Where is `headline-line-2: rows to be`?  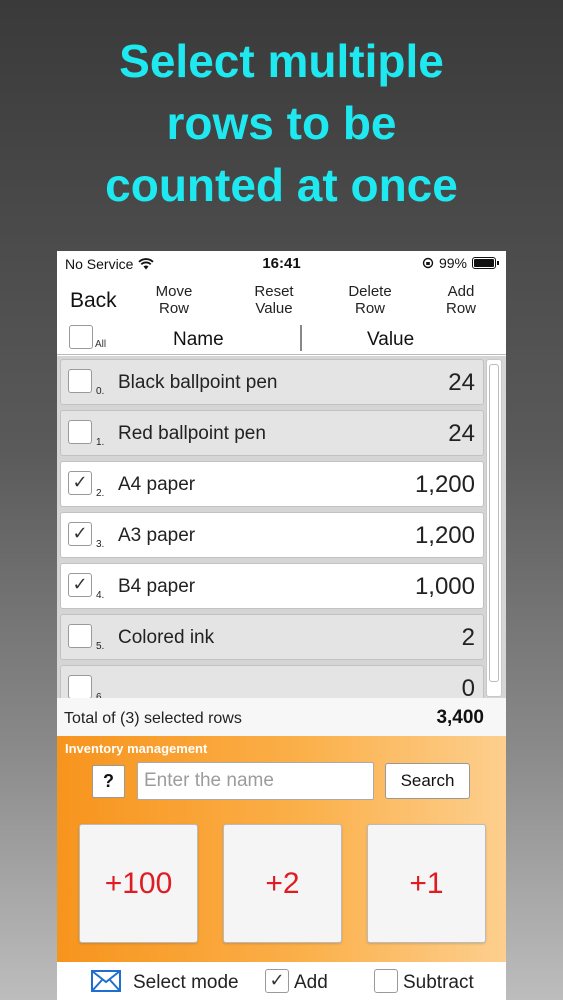
headline-line-2: rows to be is located at coordinates (281, 123).